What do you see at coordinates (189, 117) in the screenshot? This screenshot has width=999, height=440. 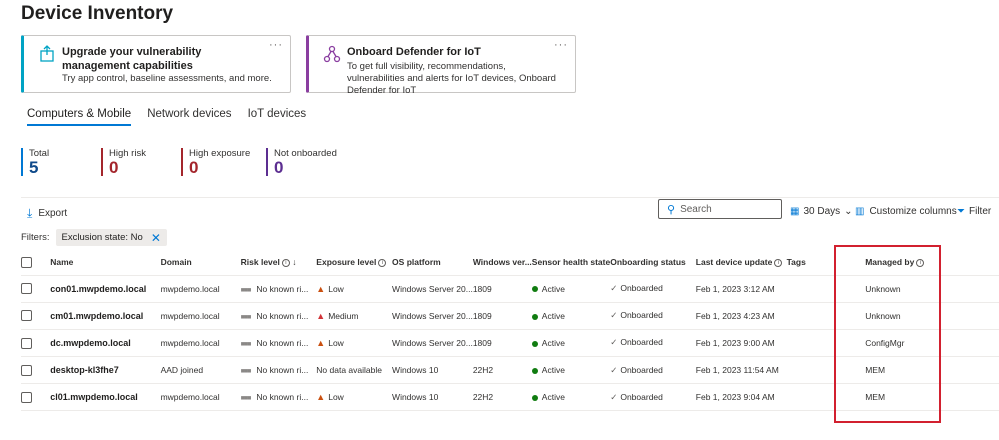 I see `tab-network-devices: Network devices` at bounding box center [189, 117].